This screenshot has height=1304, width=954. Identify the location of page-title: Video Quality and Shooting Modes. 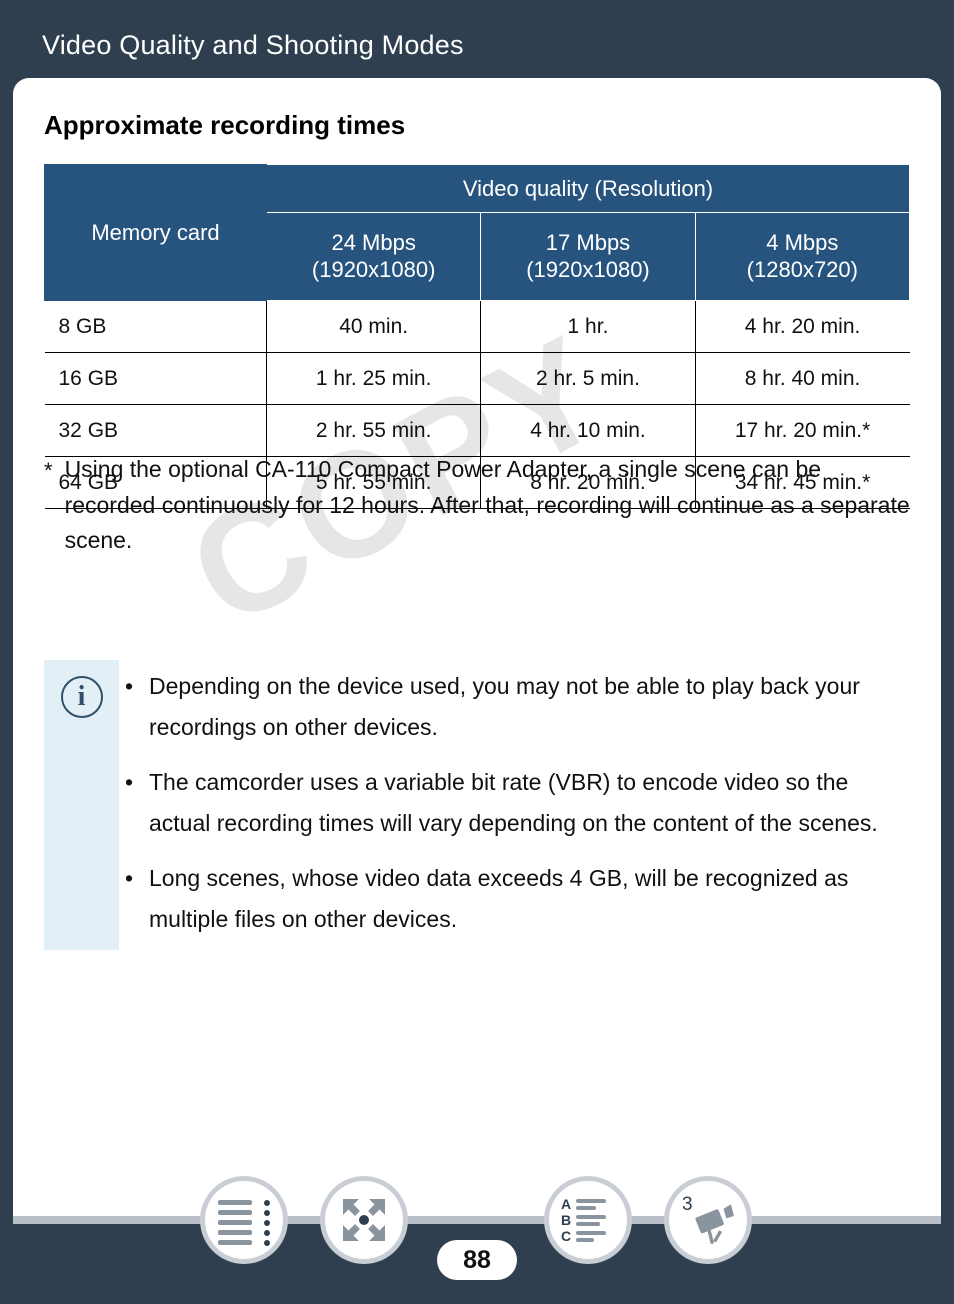
(253, 45).